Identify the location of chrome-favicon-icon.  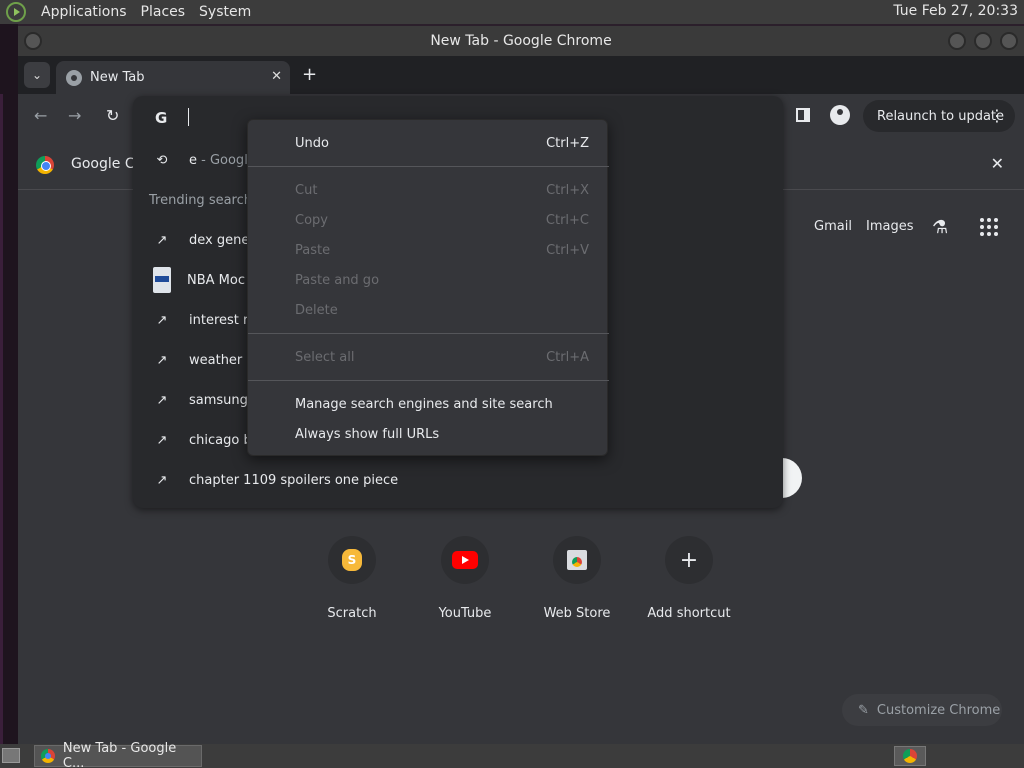
(74, 77).